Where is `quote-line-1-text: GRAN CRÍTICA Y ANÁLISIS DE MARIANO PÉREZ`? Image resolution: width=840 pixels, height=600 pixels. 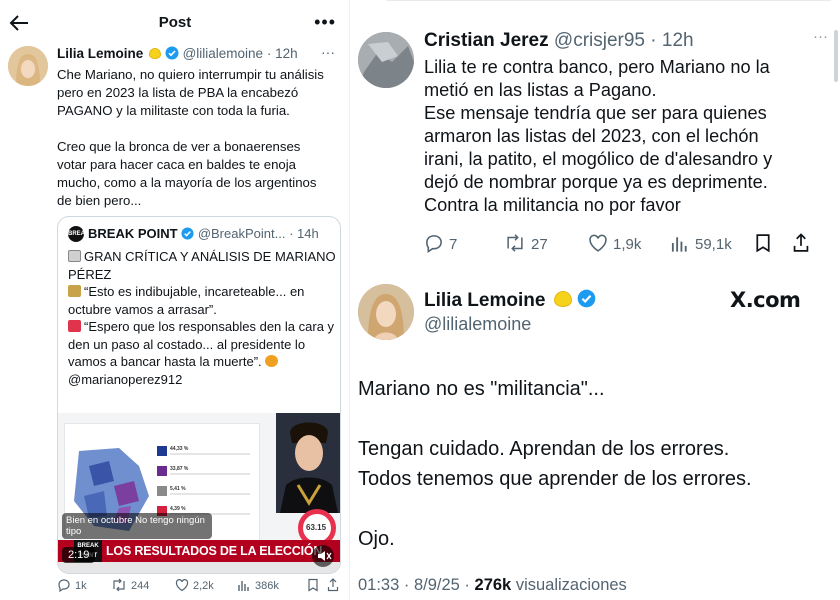 quote-line-1-text: GRAN CRÍTICA Y ANÁLISIS DE MARIANO PÉREZ is located at coordinates (202, 265).